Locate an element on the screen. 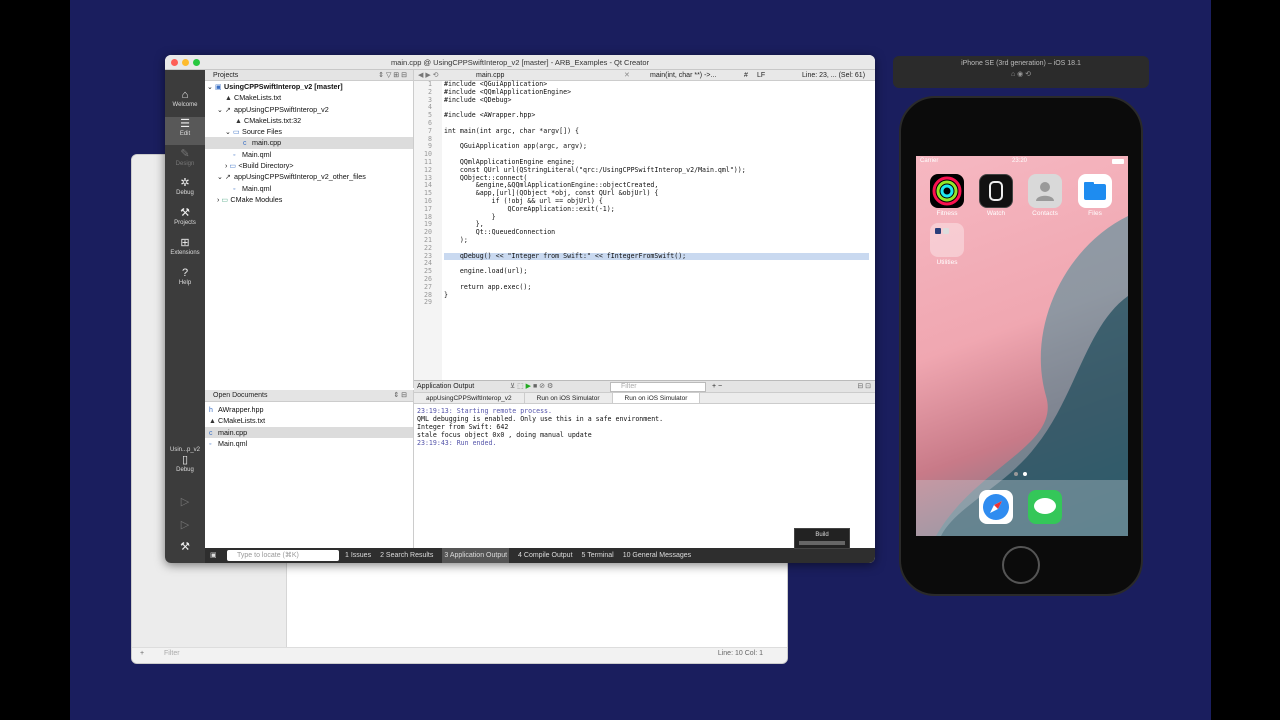  mode-projects: ⚒ Projects is located at coordinates (185, 220).